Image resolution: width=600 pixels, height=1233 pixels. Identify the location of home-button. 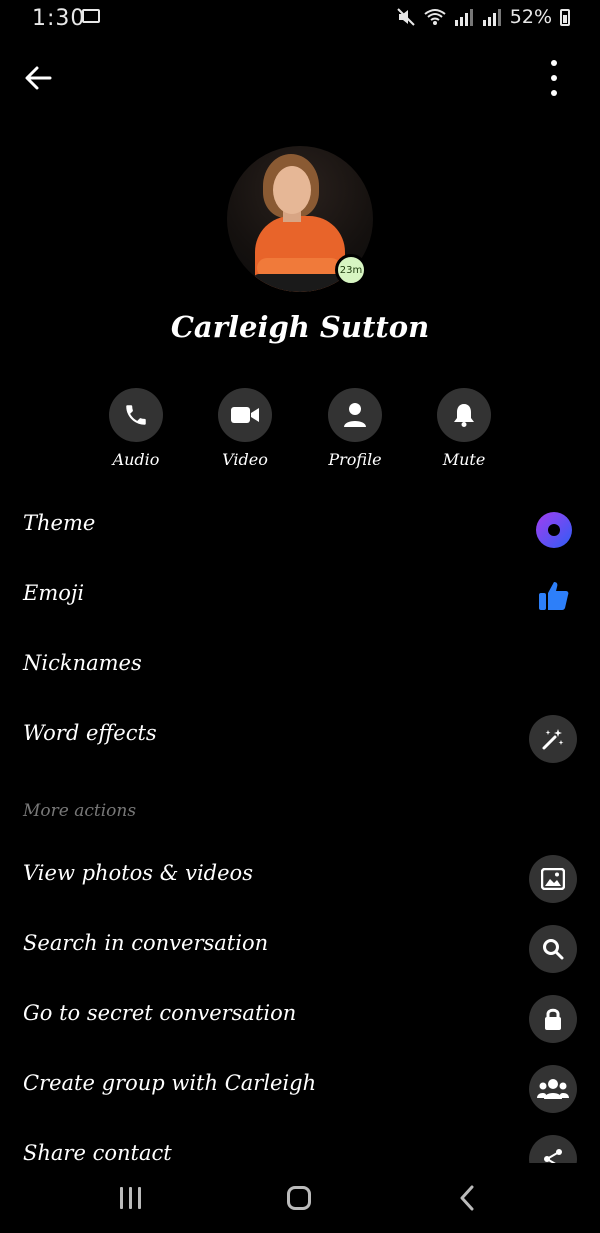
(299, 1198).